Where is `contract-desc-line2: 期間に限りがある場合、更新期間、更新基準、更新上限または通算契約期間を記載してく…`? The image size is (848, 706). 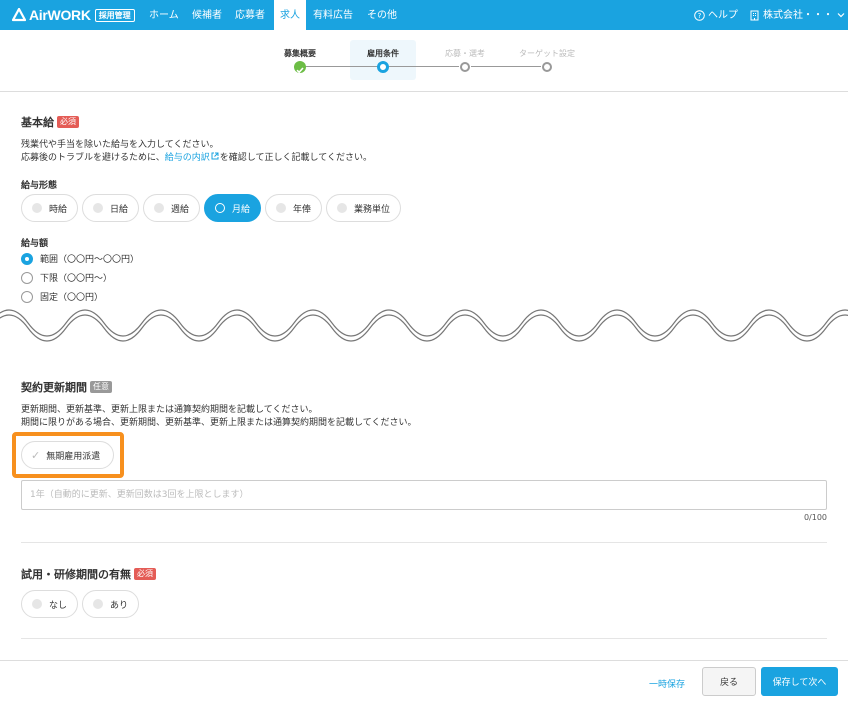
contract-desc-line2: 期間に限りがある場合、更新期間、更新基準、更新上限または通算契約期間を記載してく… is located at coordinates (219, 423).